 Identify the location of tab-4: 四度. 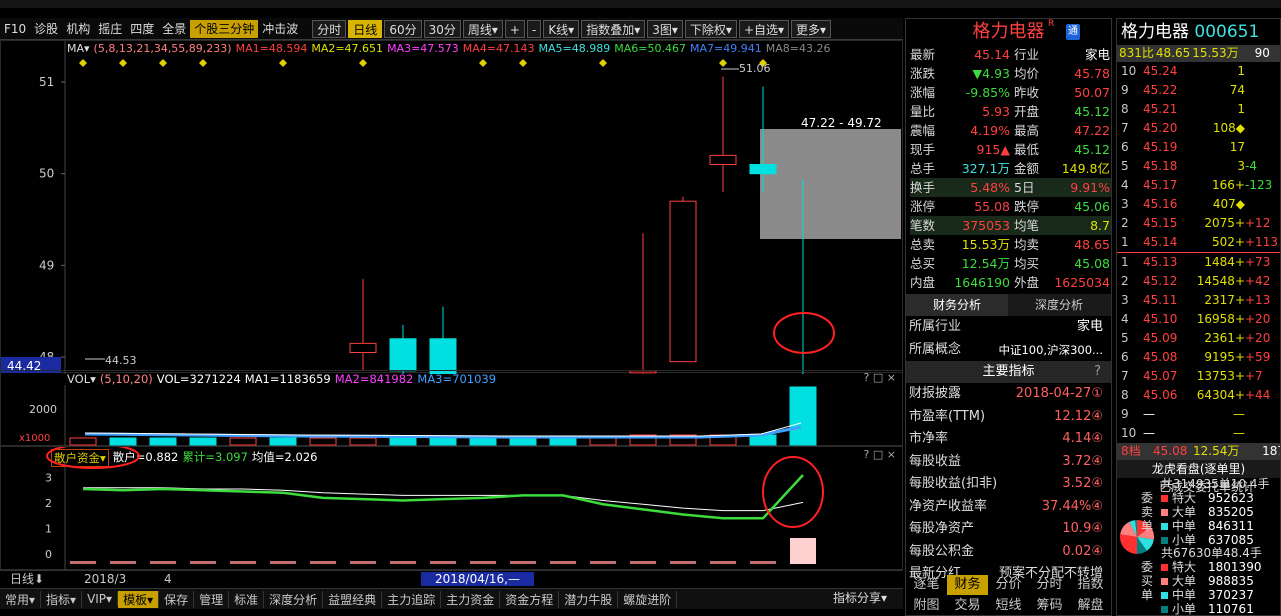
(142, 29).